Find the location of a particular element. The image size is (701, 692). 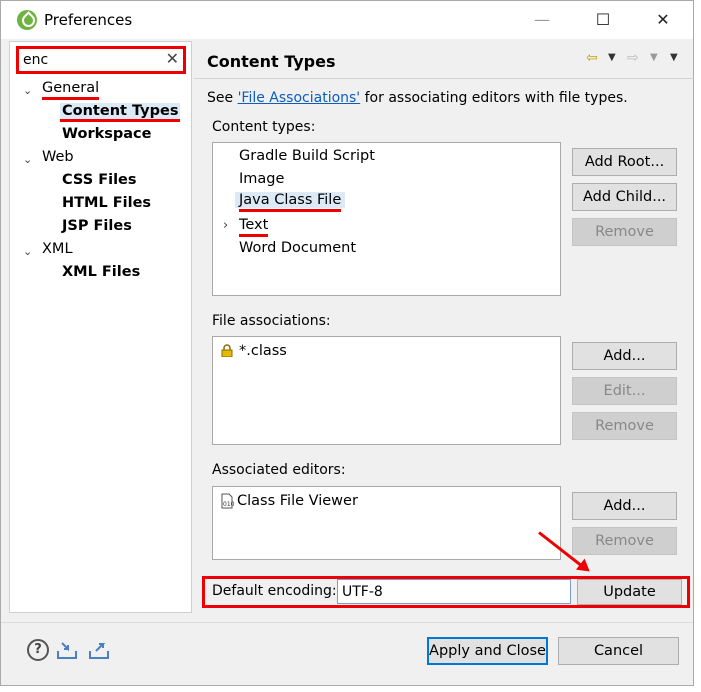

default-encoding-label: Default encoding: is located at coordinates (274, 591).